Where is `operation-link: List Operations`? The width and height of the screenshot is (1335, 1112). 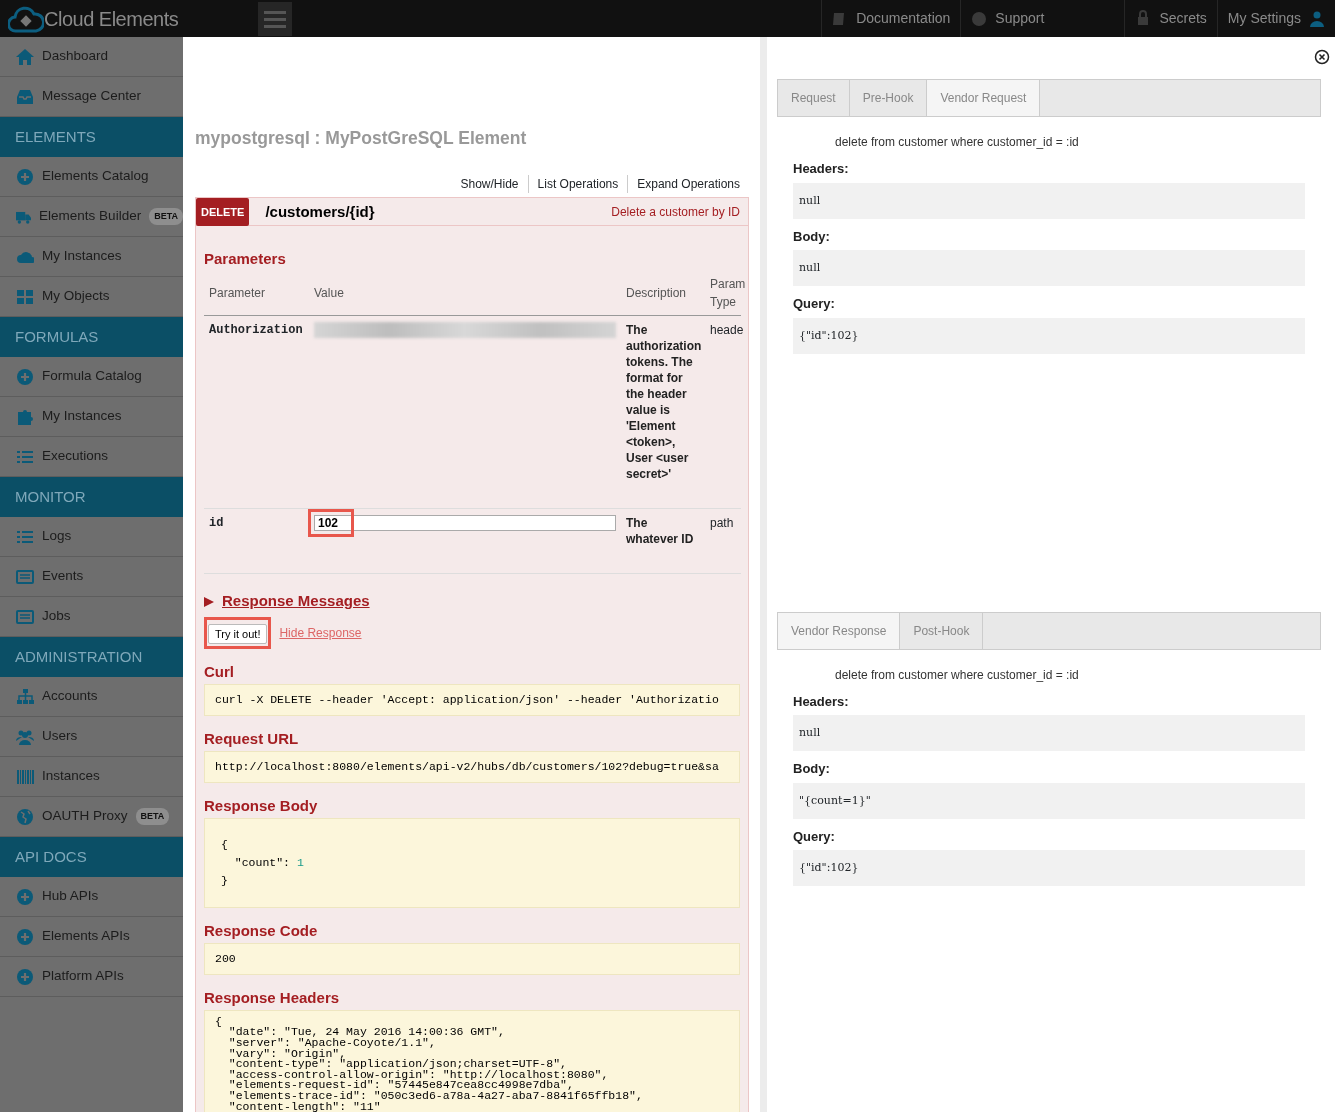 operation-link: List Operations is located at coordinates (577, 184).